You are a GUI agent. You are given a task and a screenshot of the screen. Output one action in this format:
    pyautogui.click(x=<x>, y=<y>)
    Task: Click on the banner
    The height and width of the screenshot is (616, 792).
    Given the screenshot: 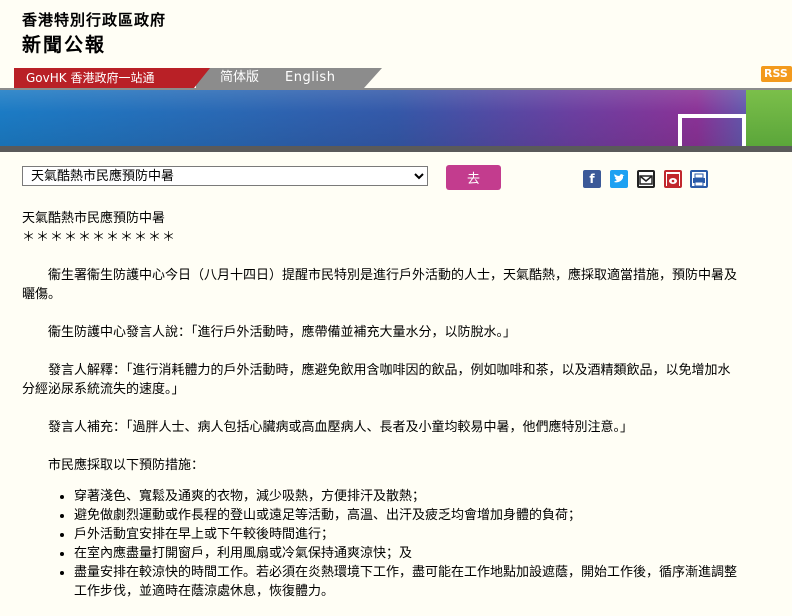 What is the action you would take?
    pyautogui.click(x=396, y=118)
    